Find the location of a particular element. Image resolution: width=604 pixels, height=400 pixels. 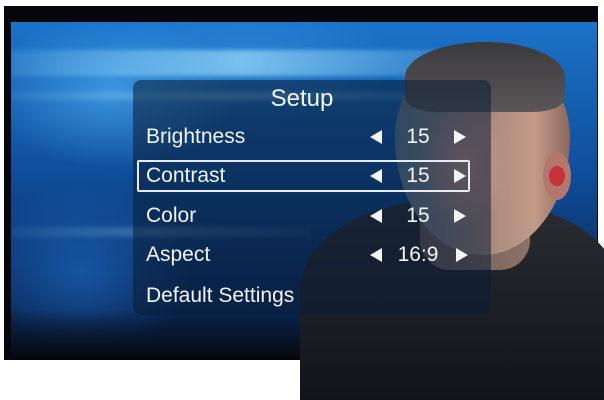

brightness-value: 15 is located at coordinates (418, 136).